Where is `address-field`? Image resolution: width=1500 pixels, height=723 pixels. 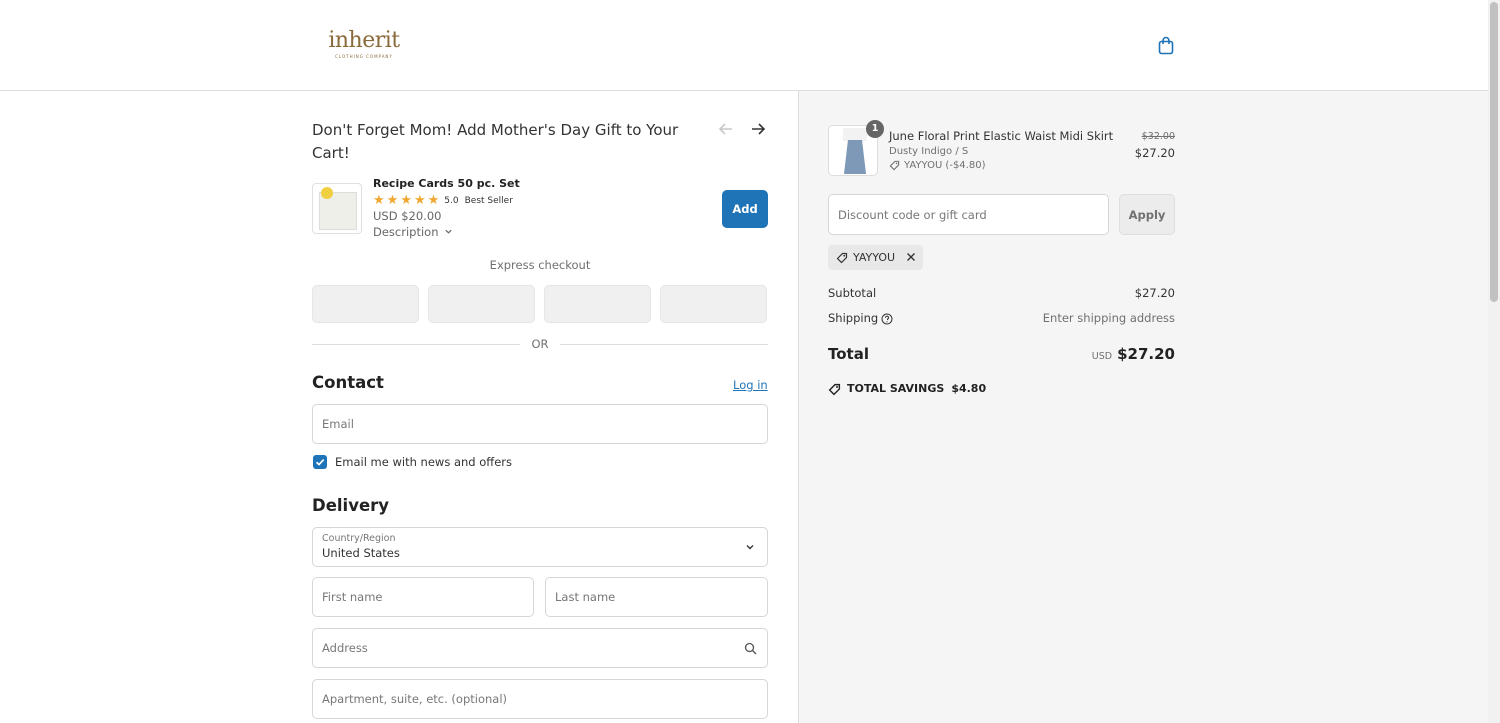 address-field is located at coordinates (540, 648).